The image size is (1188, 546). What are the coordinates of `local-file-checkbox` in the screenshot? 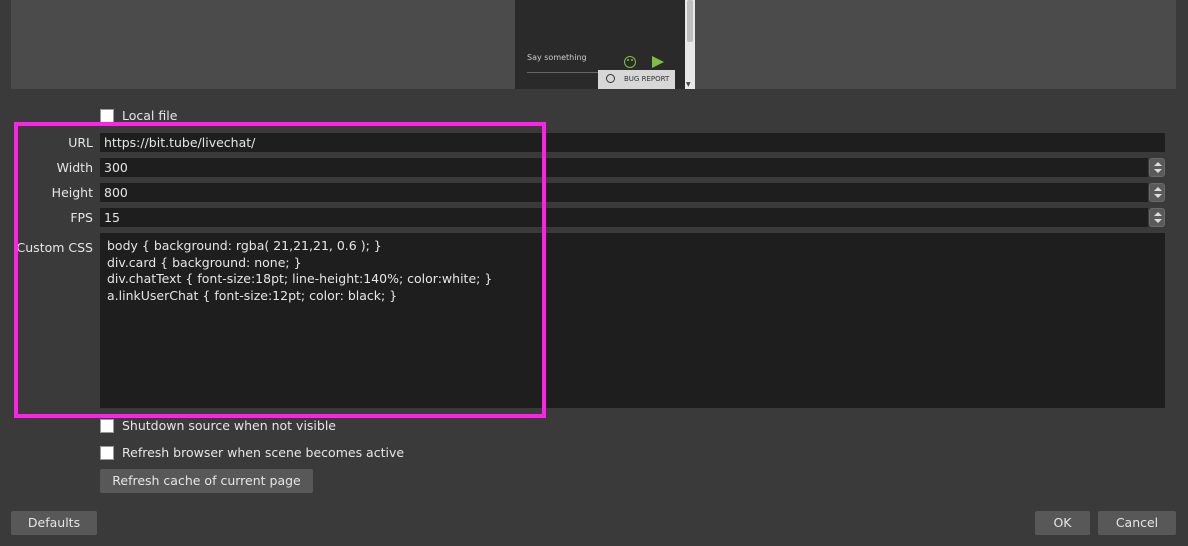 It's located at (107, 115).